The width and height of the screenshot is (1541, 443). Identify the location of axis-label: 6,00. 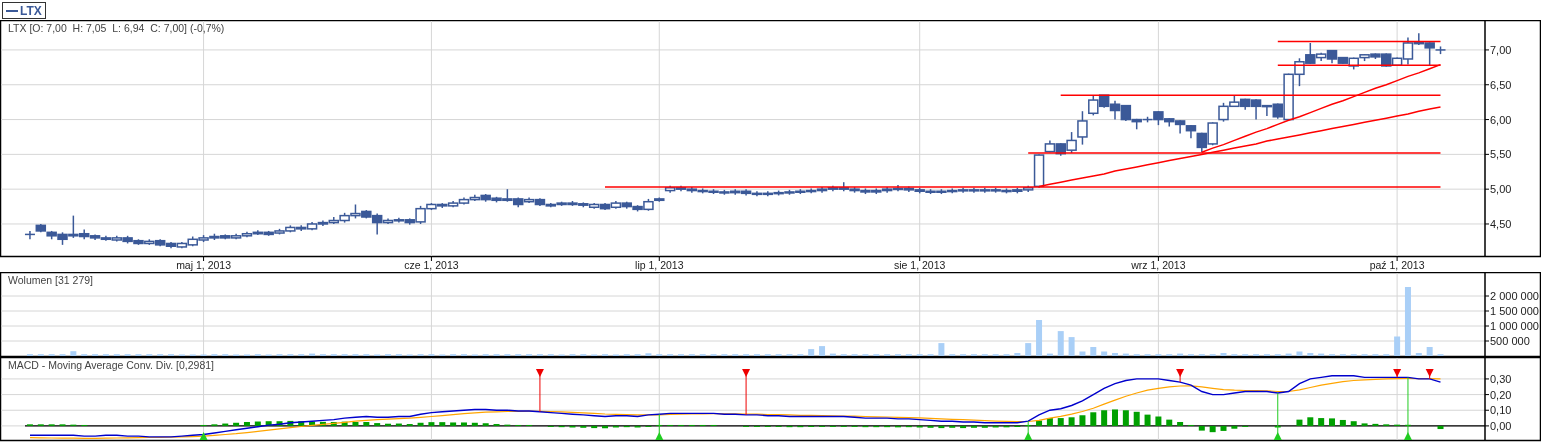
(1501, 119).